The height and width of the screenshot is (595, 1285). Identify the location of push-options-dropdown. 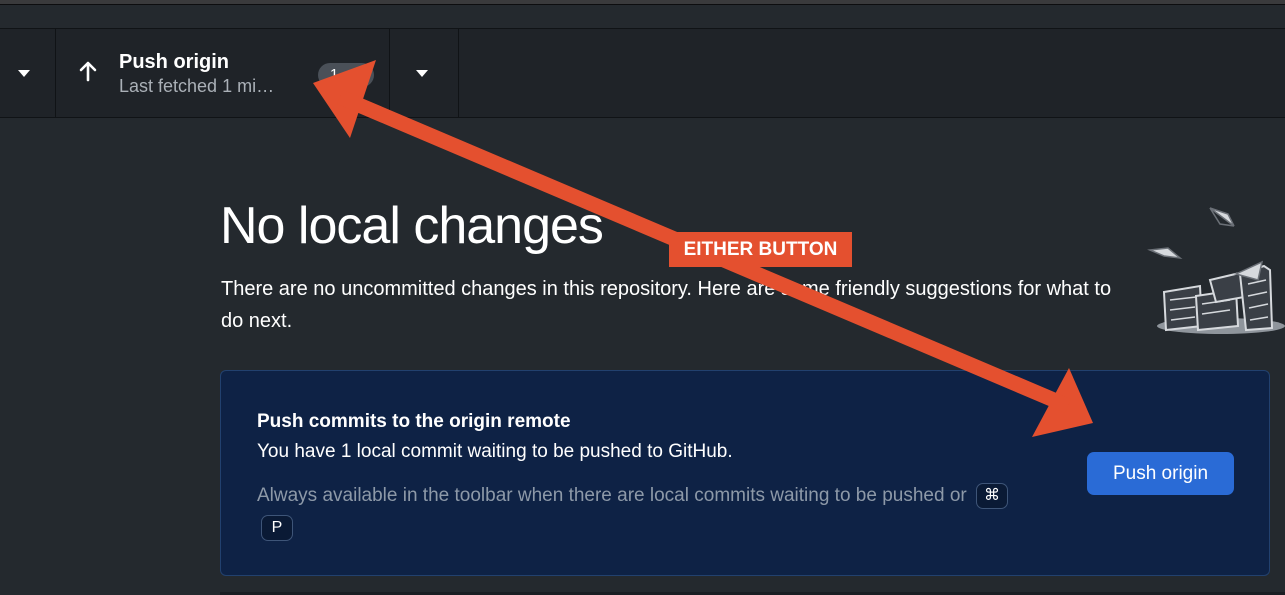
(424, 73).